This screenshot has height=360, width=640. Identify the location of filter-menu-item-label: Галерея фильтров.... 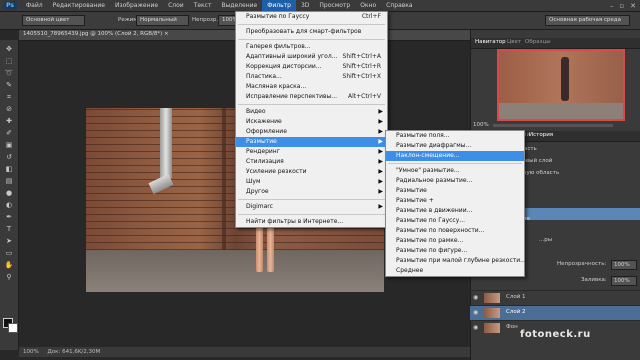
(278, 46).